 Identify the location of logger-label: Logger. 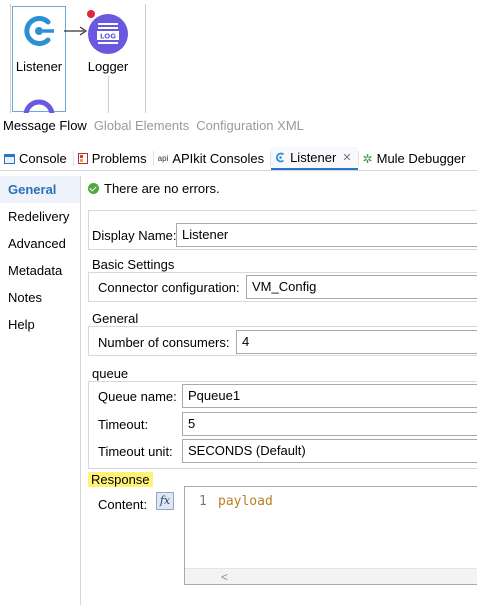
(108, 66).